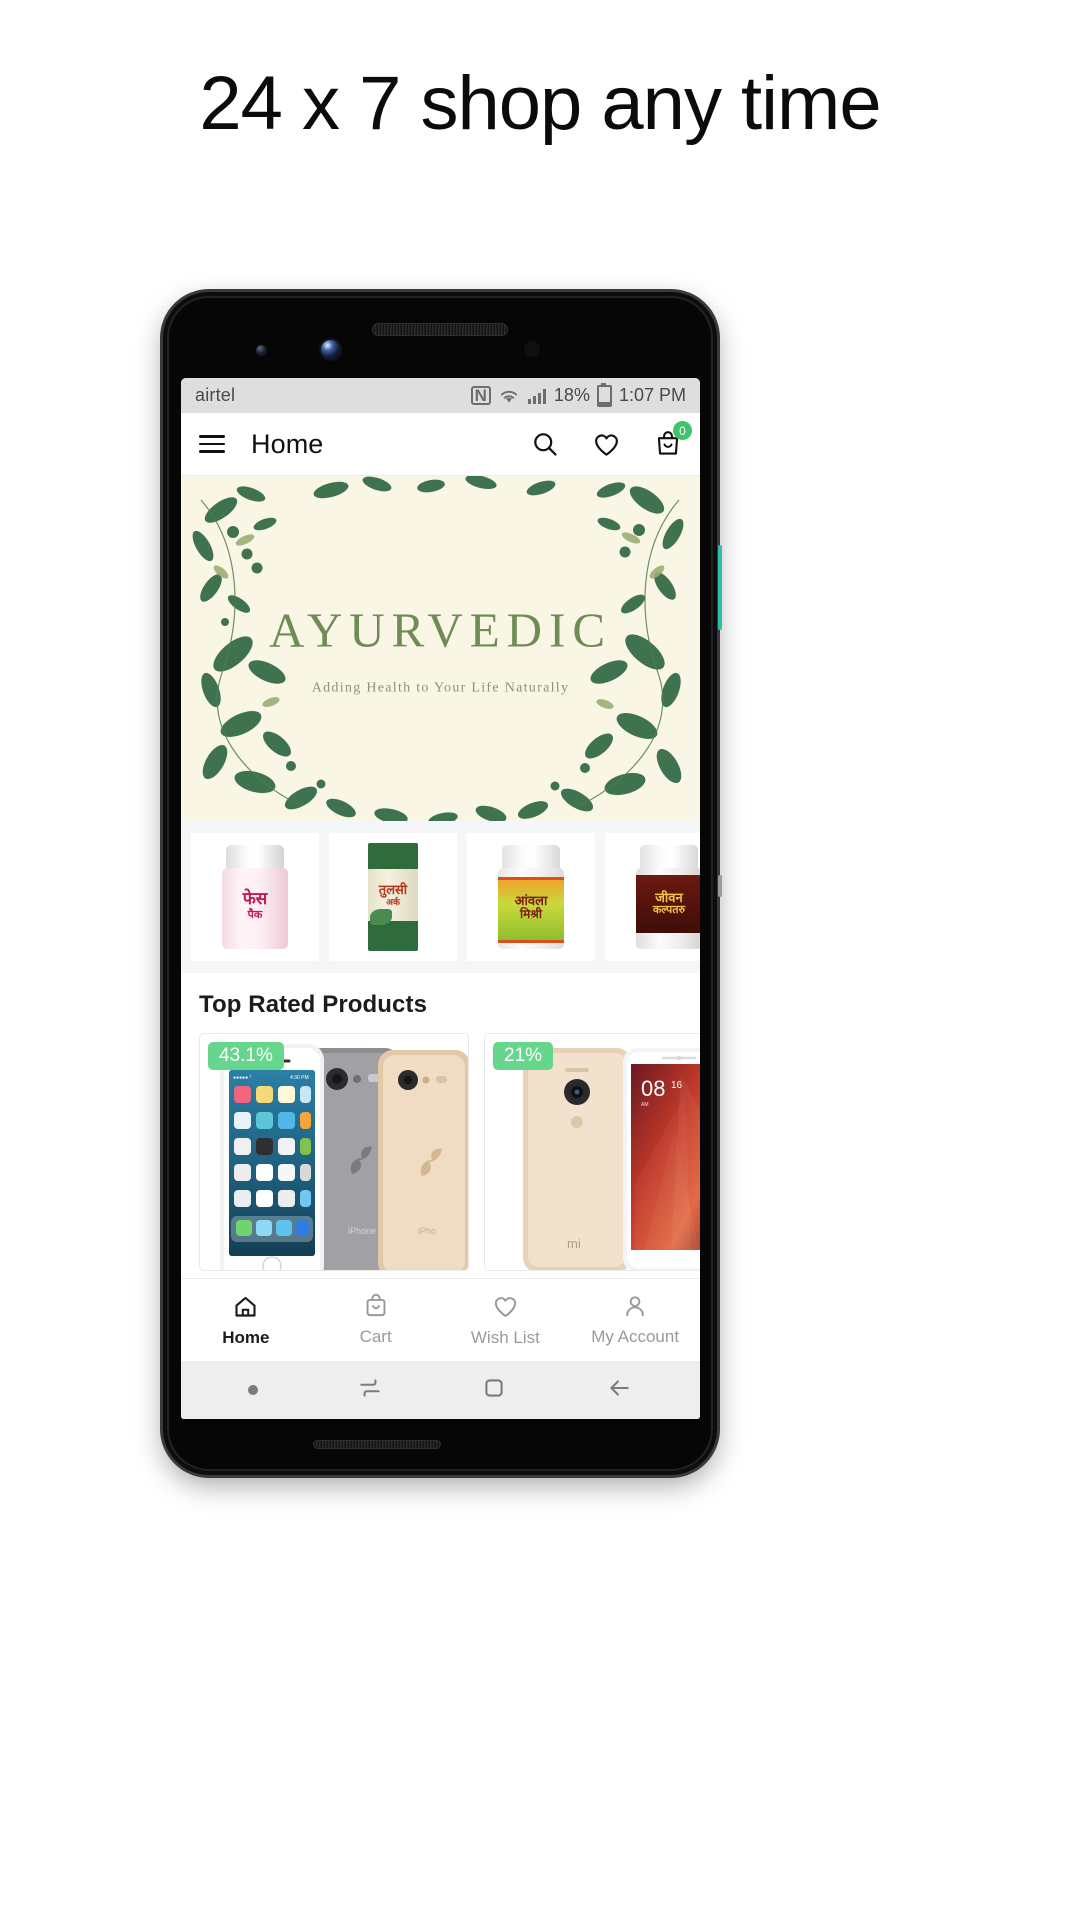 The image size is (1080, 1920). I want to click on hamburger-menu-icon, so click(212, 444).